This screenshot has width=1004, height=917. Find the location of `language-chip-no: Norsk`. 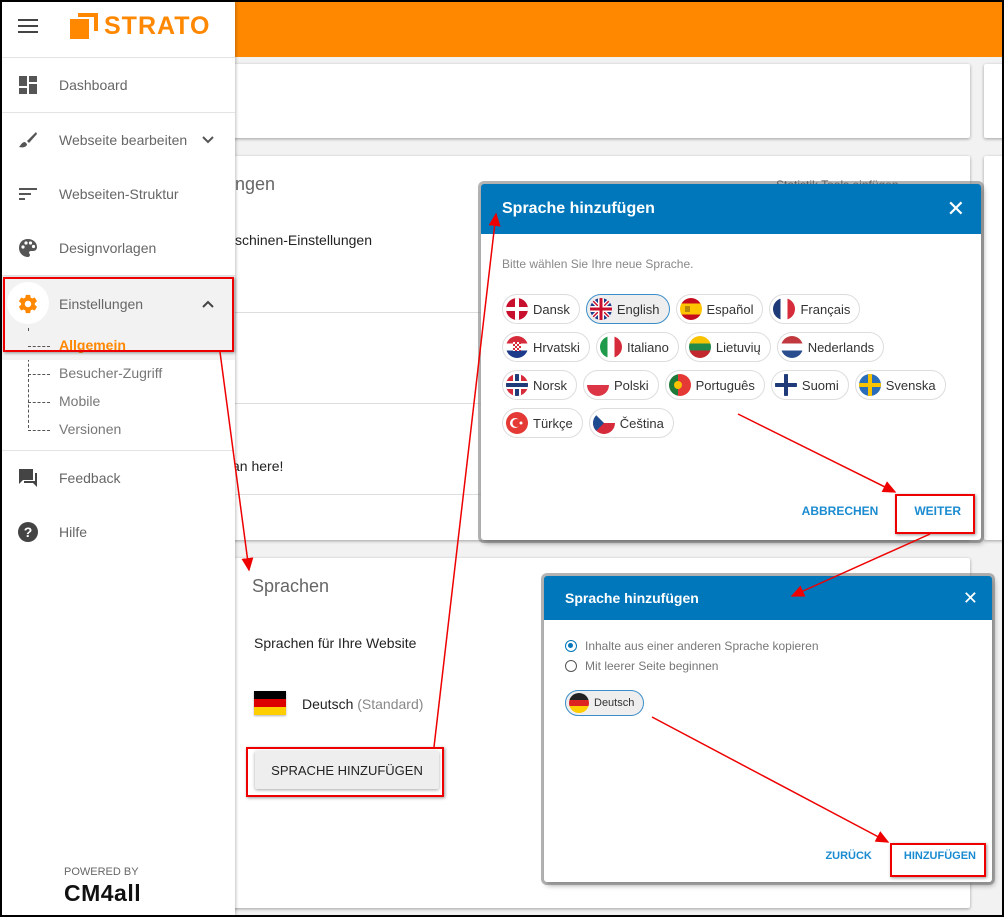

language-chip-no: Norsk is located at coordinates (539, 385).